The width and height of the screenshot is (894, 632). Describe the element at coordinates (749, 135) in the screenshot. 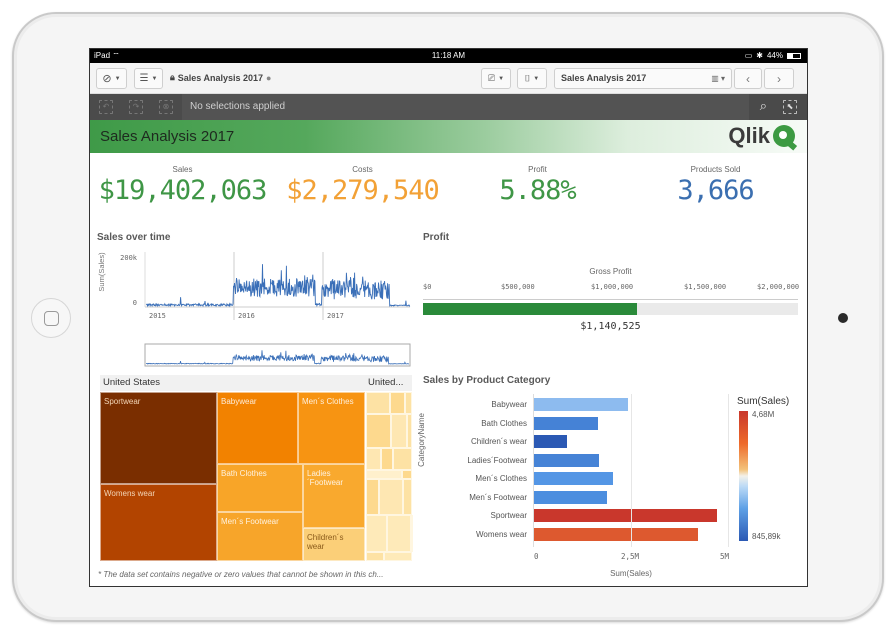

I see `logo-text: Qlik` at that location.